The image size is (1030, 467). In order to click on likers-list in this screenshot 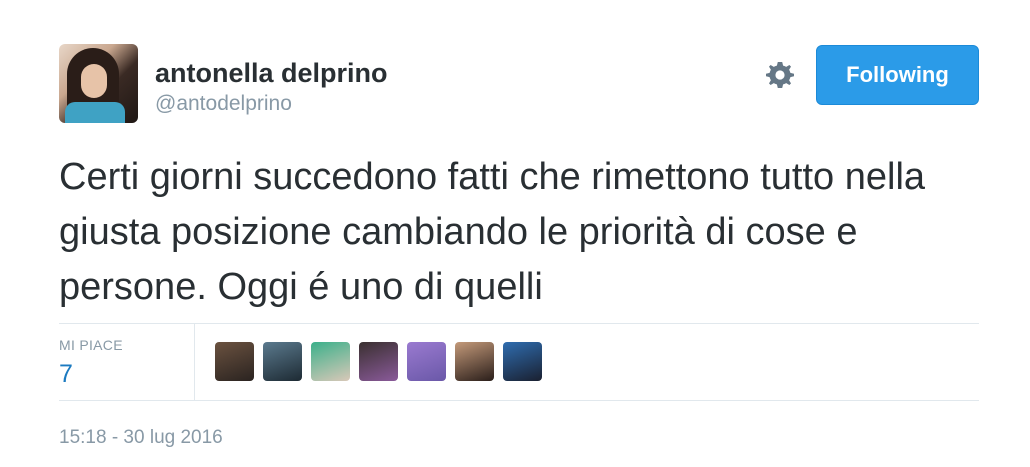, I will do `click(378, 361)`.